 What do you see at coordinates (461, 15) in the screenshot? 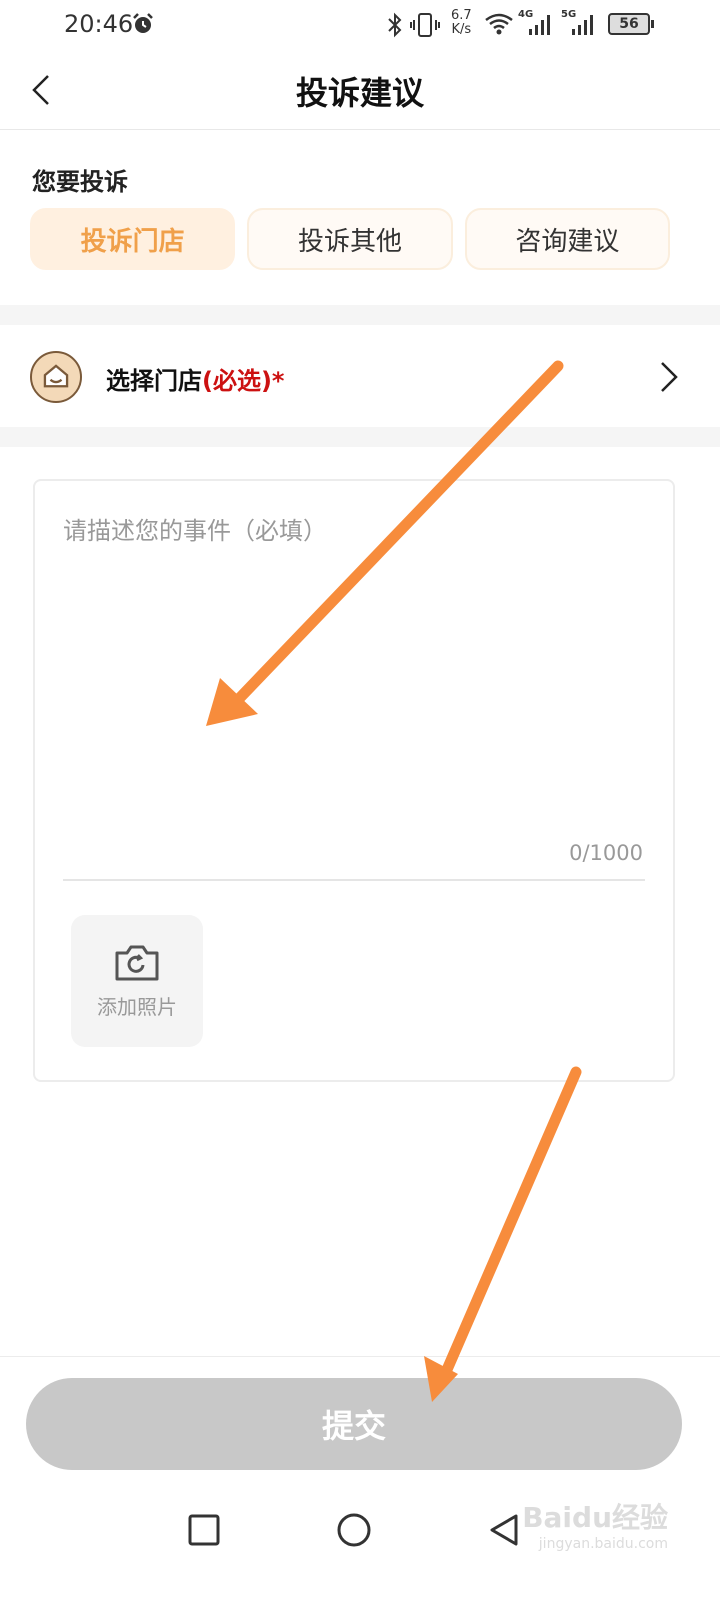
I see `net-speed-value: 6.7` at bounding box center [461, 15].